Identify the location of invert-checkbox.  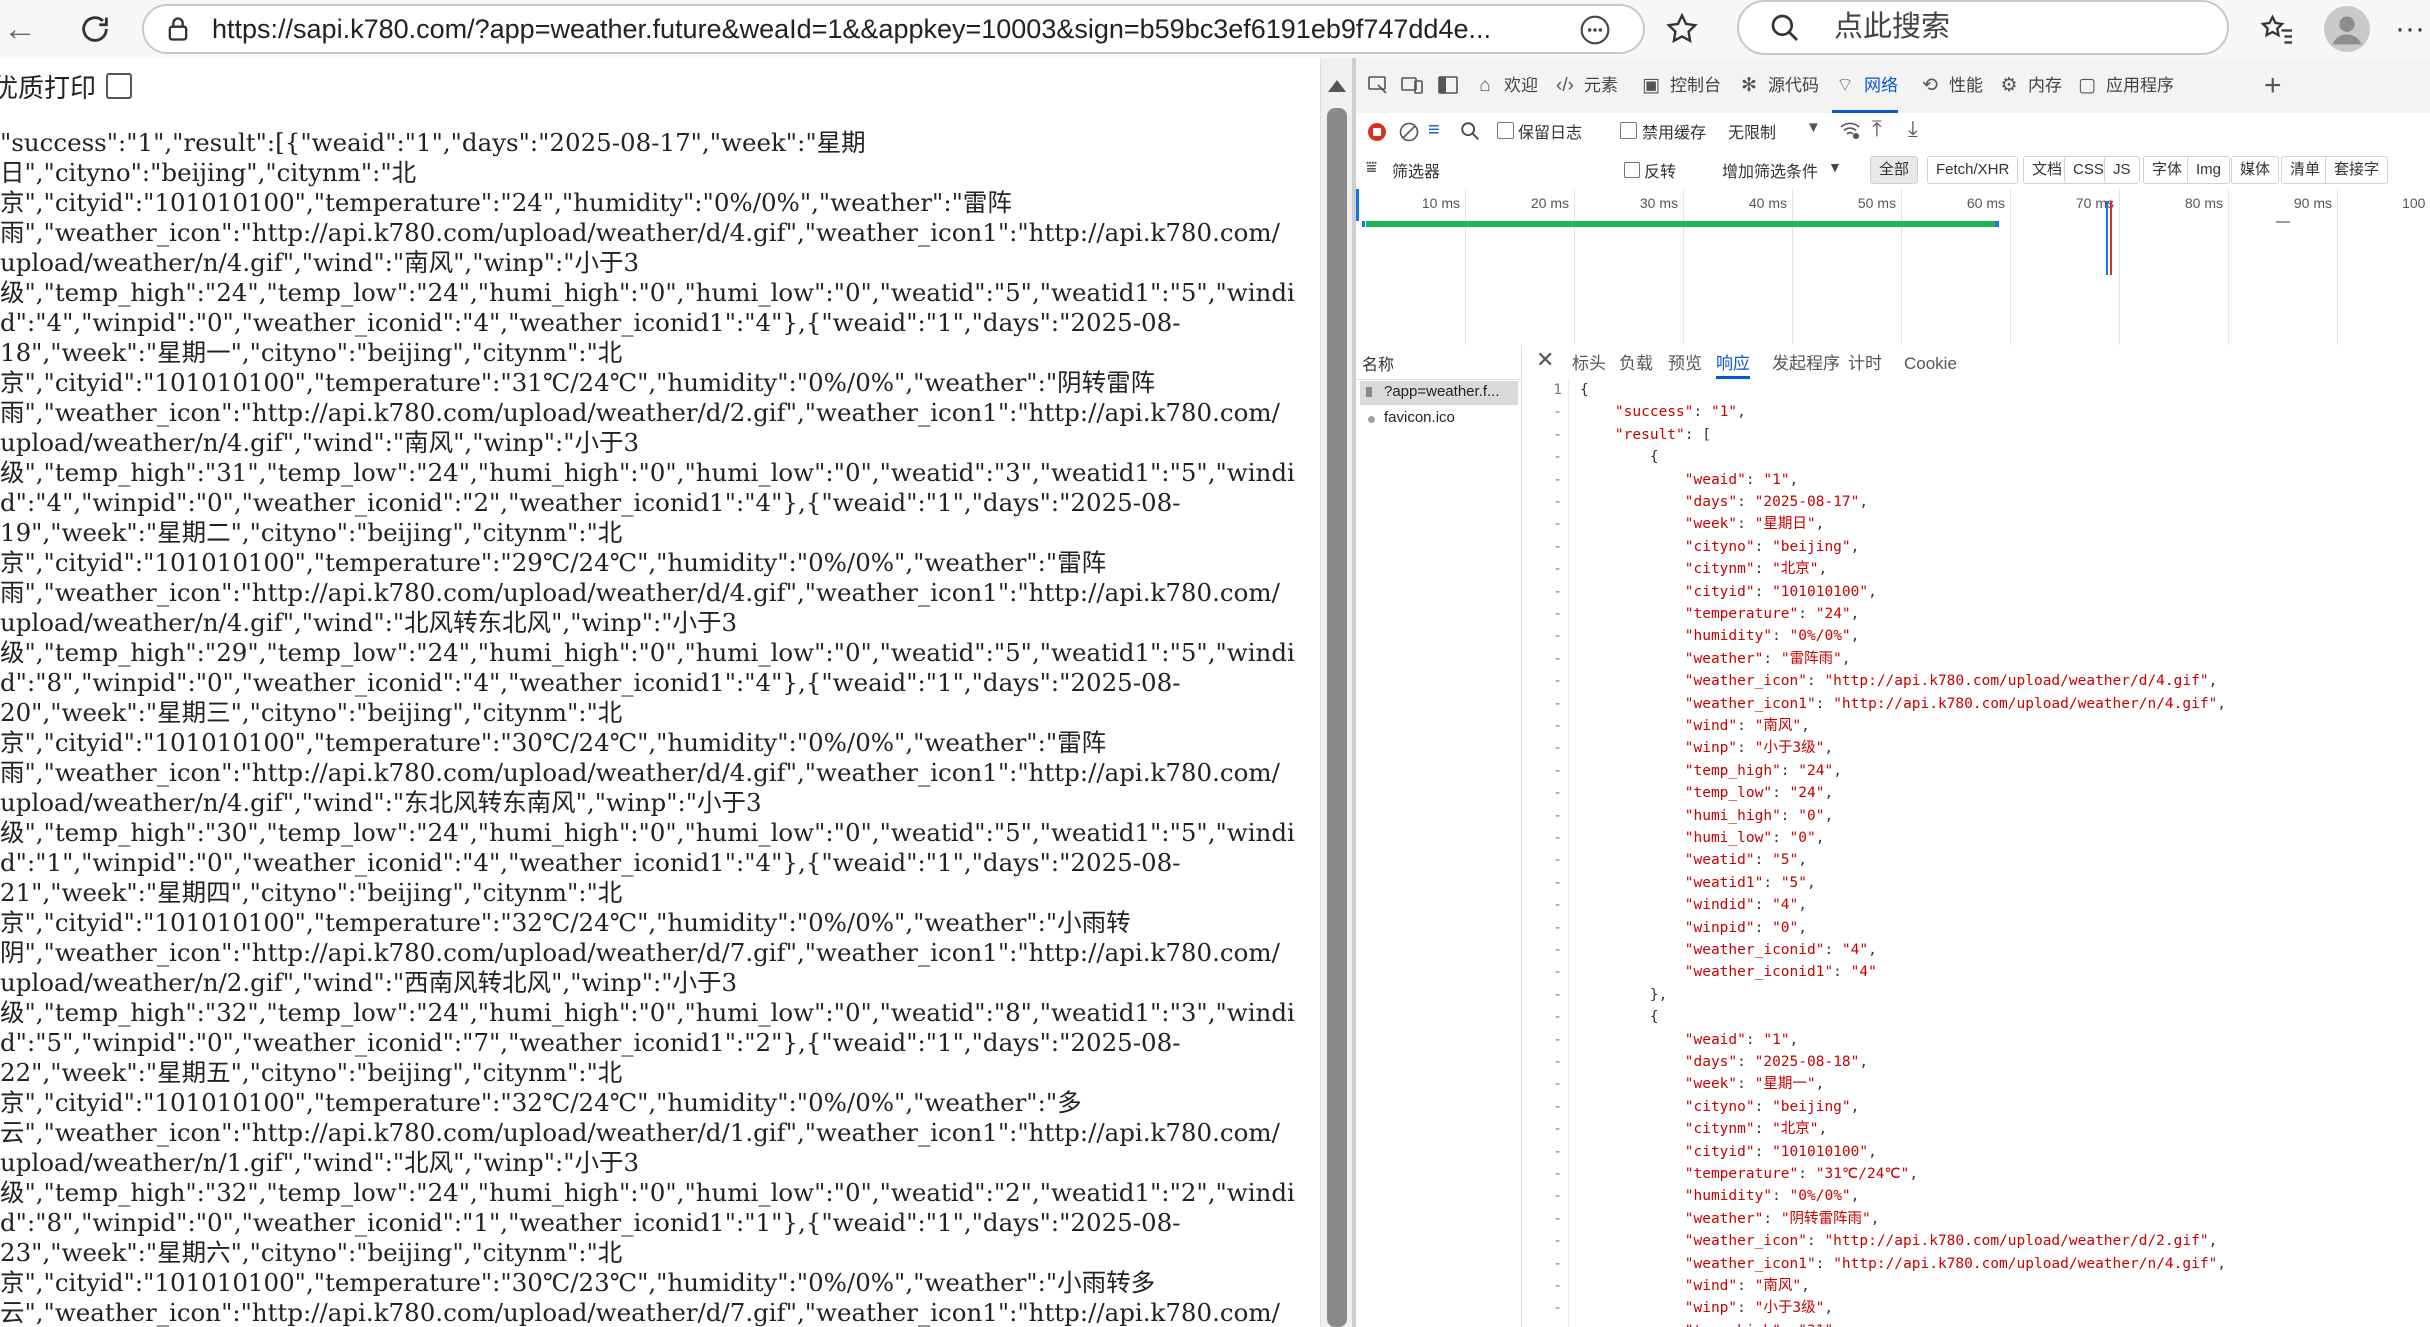
(1632, 170).